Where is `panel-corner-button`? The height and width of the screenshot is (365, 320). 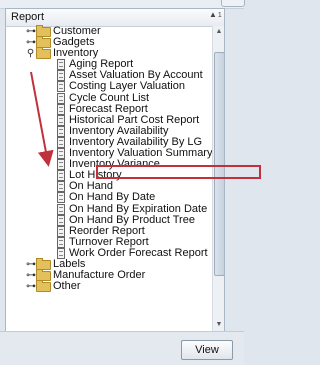 panel-corner-button is located at coordinates (233, 3).